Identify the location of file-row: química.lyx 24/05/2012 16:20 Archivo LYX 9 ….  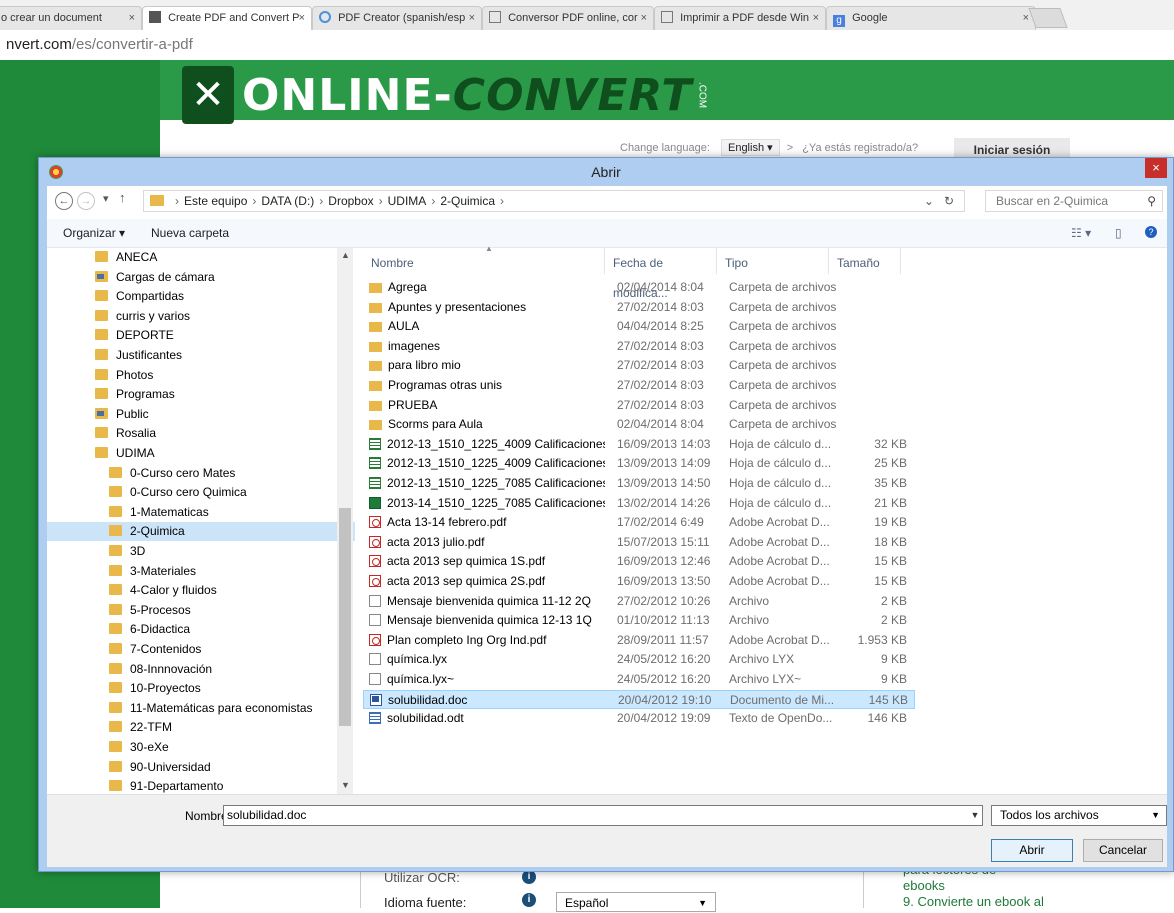
(639, 659).